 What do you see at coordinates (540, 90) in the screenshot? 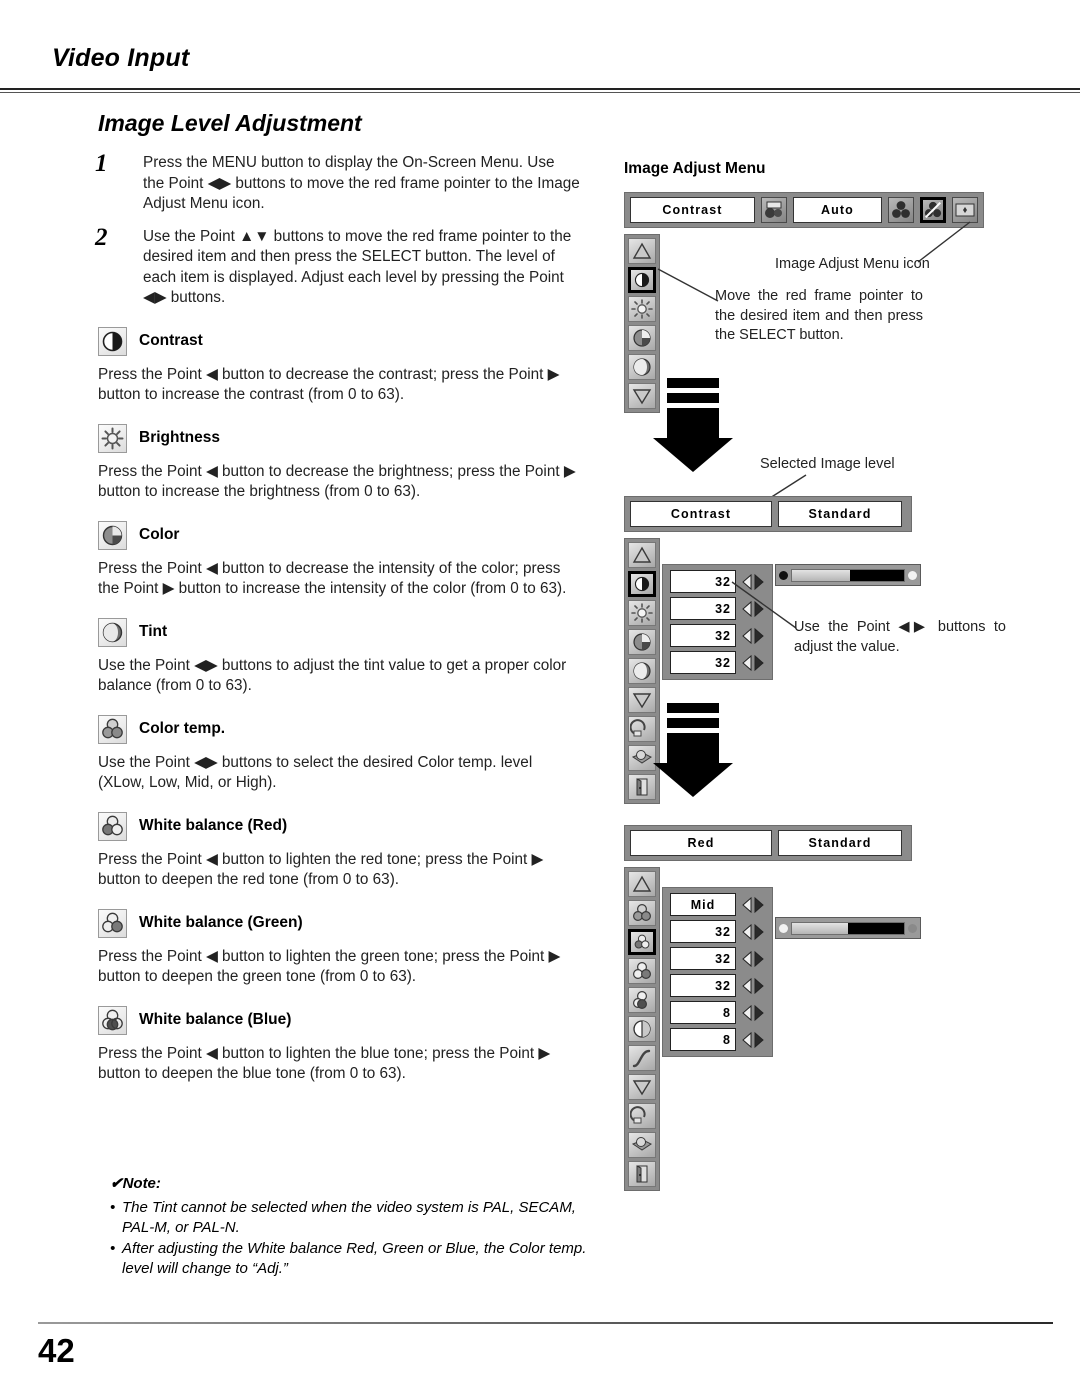
I see `header-rule` at bounding box center [540, 90].